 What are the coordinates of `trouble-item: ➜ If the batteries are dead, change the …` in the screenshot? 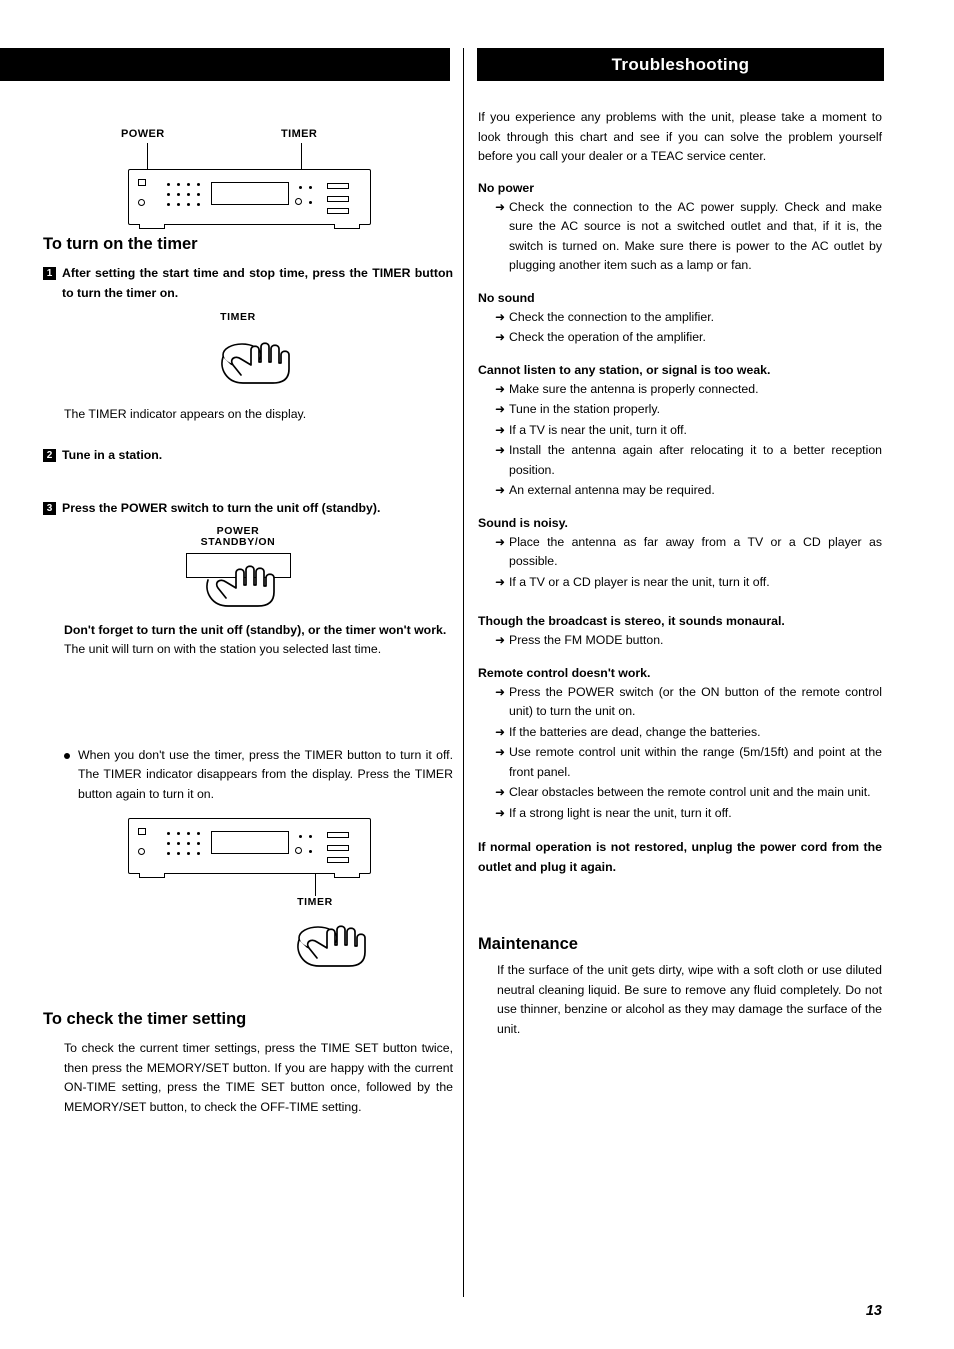 It's located at (688, 733).